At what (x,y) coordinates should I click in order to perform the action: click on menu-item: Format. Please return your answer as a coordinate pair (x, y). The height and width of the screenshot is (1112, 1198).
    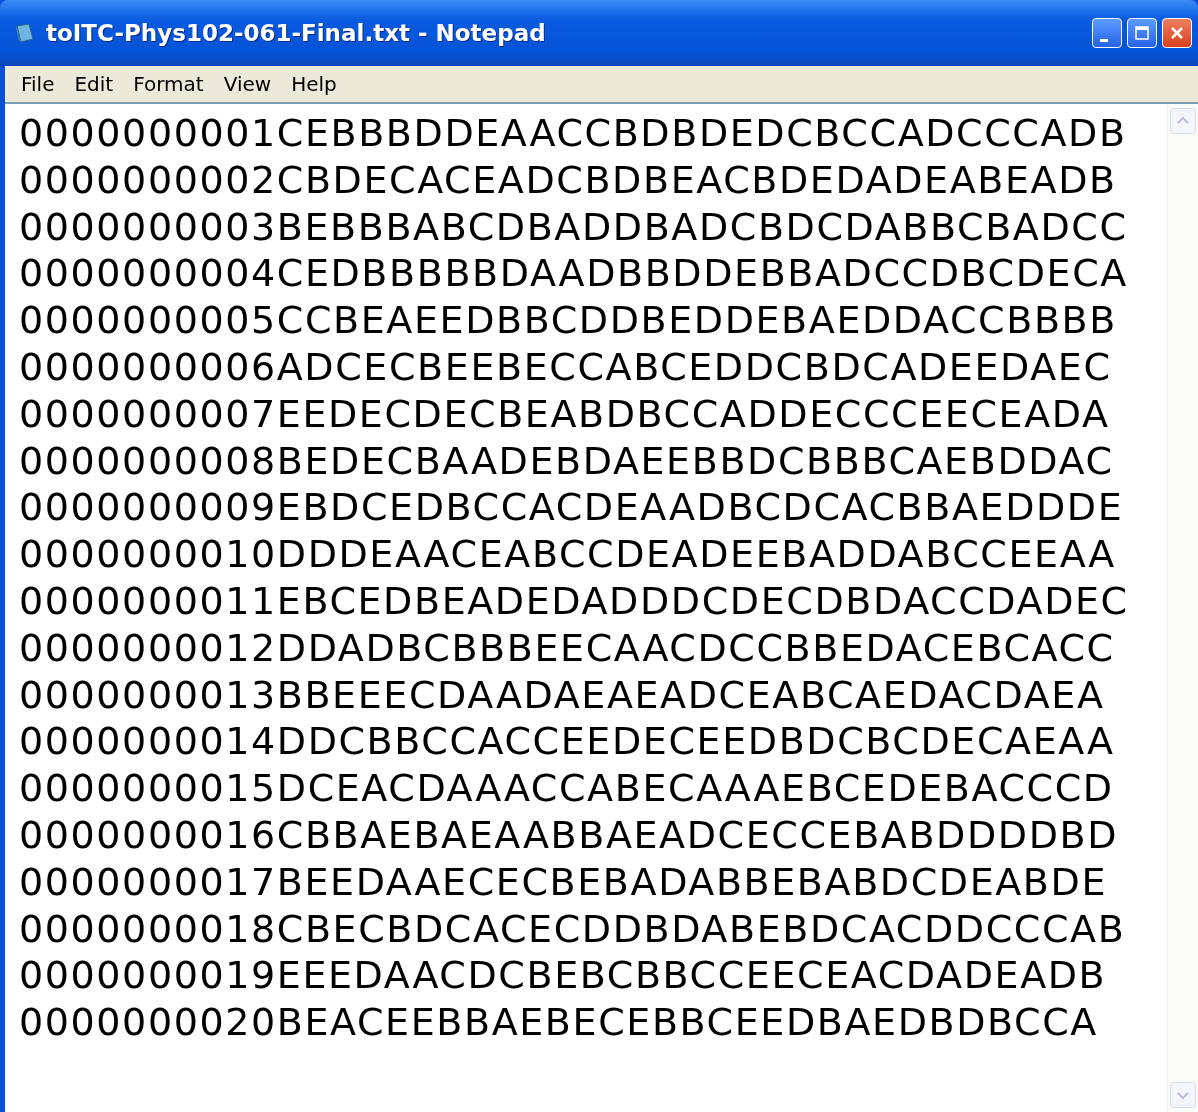
    Looking at the image, I should click on (168, 84).